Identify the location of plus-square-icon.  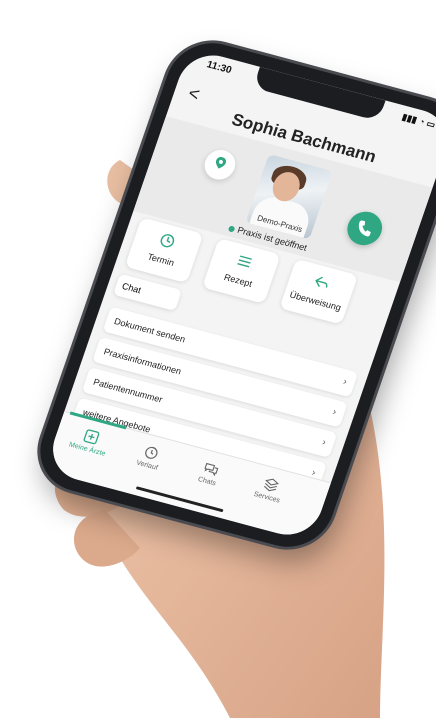
(91, 437).